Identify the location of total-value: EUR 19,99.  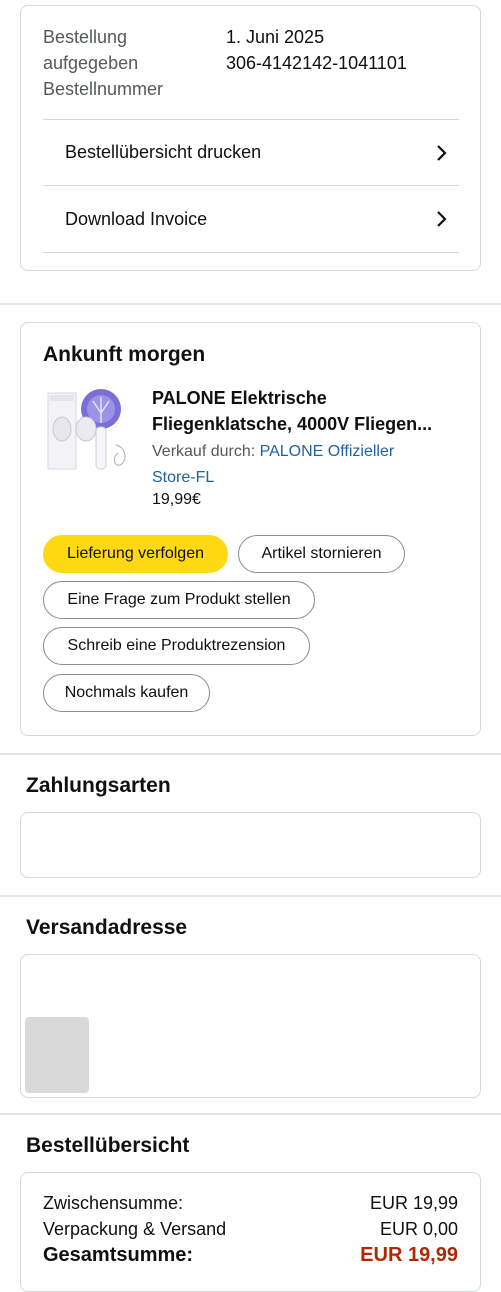
(409, 1255).